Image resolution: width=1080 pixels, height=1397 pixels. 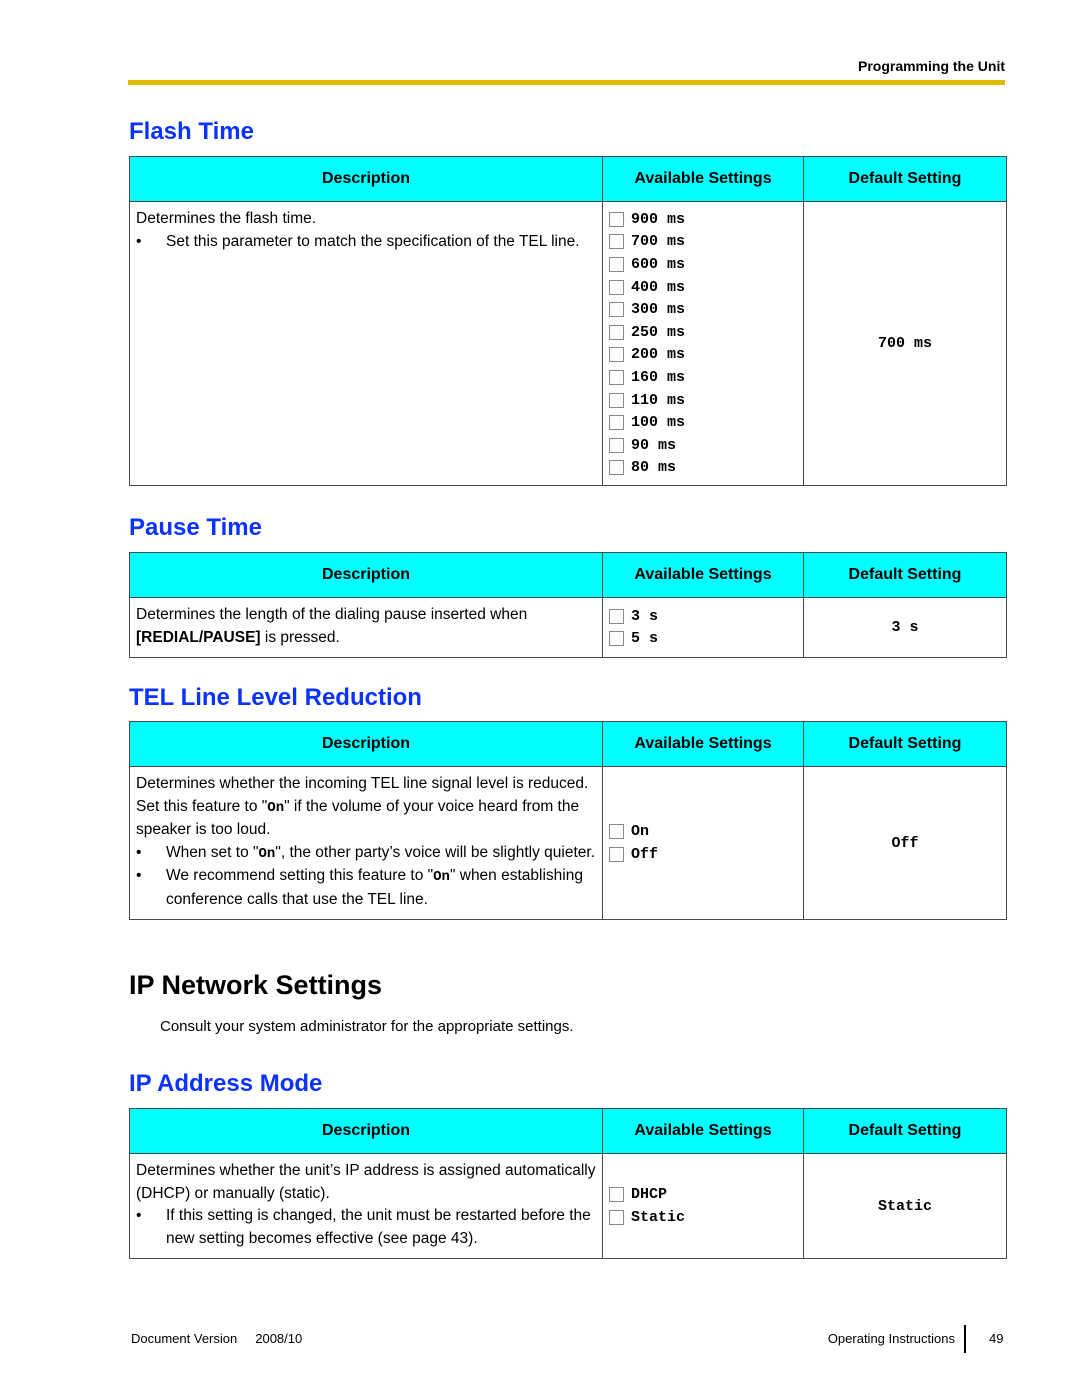 I want to click on text-run: We recommend setting this feature to ", so click(x=300, y=875).